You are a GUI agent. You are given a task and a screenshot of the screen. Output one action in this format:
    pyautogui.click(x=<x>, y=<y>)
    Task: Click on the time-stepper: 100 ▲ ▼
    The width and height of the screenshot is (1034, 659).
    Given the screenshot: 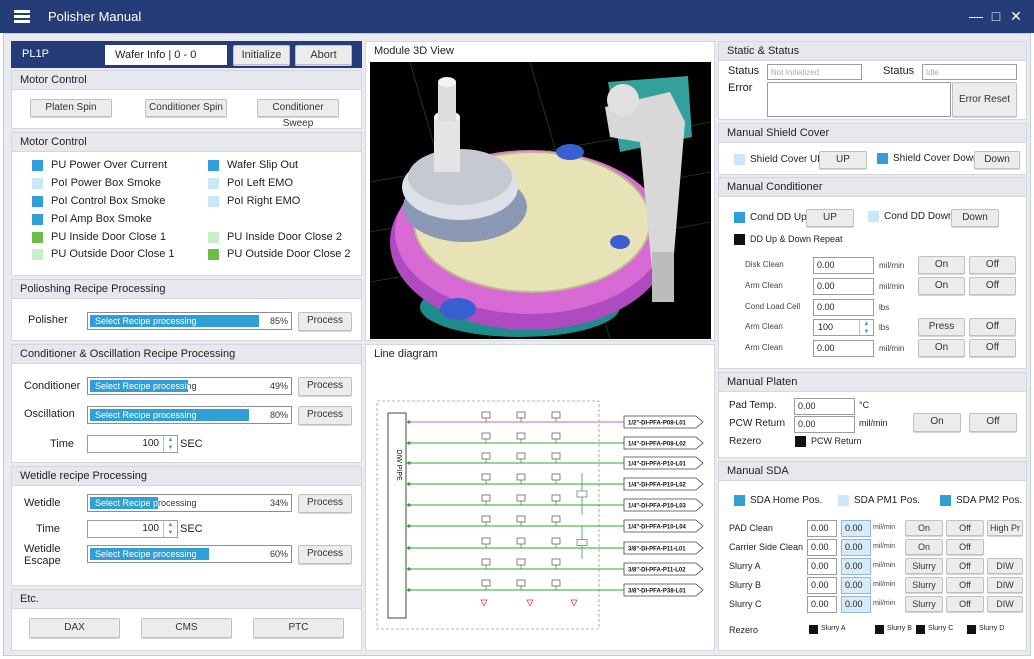 What is the action you would take?
    pyautogui.click(x=132, y=444)
    